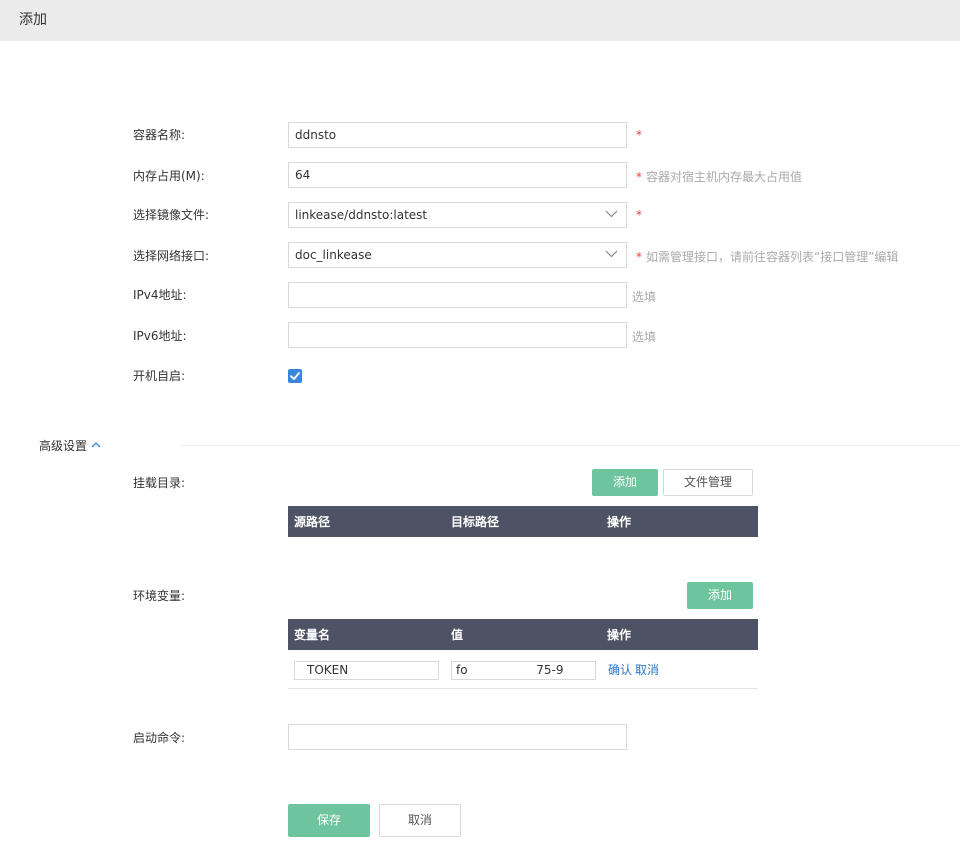 The image size is (960, 854). I want to click on env-cancel-link: 取消, so click(647, 670).